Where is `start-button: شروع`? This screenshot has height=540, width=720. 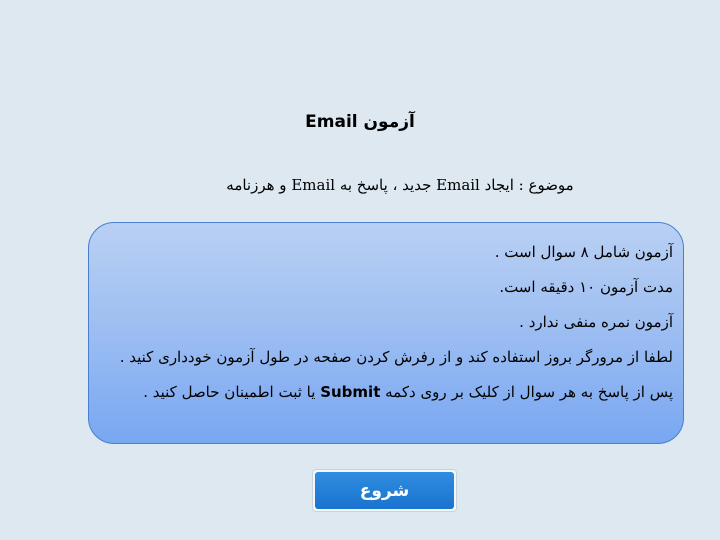
start-button: شروع is located at coordinates (384, 490).